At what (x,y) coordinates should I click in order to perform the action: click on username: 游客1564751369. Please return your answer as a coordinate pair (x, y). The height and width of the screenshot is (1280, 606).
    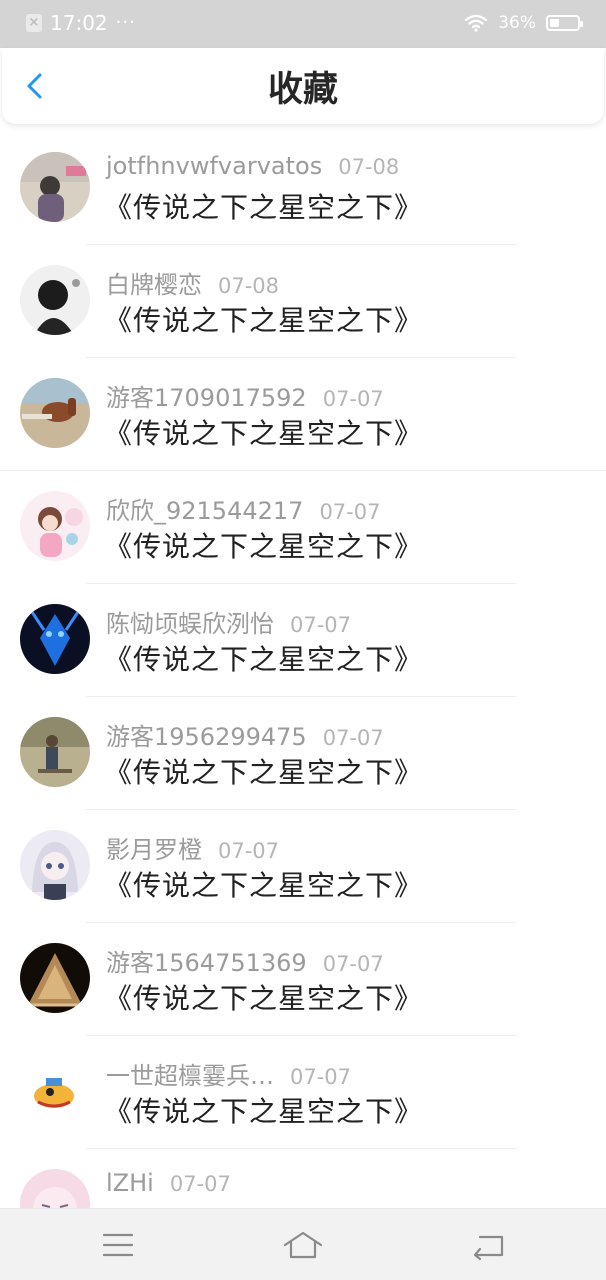
    Looking at the image, I should click on (206, 963).